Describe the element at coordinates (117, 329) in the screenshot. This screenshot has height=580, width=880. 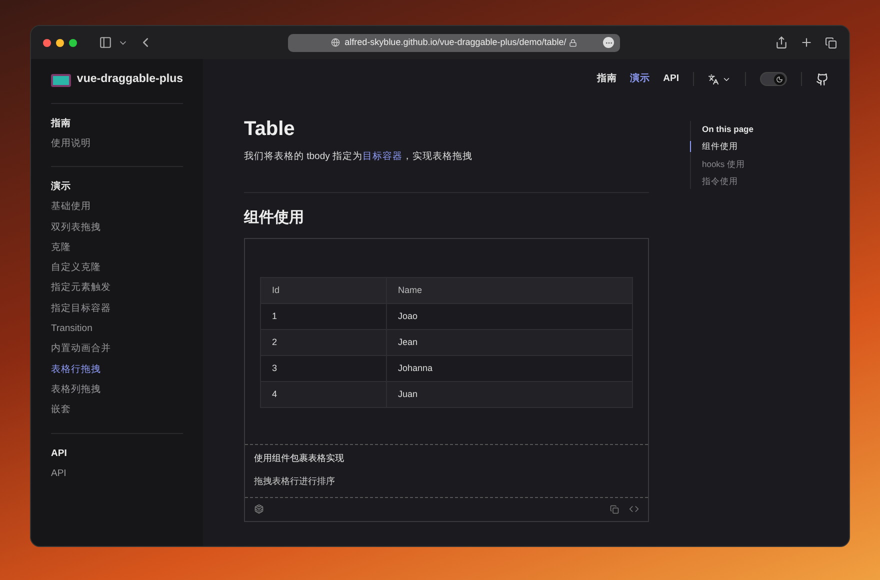
I see `sidebar-item: Transition` at that location.